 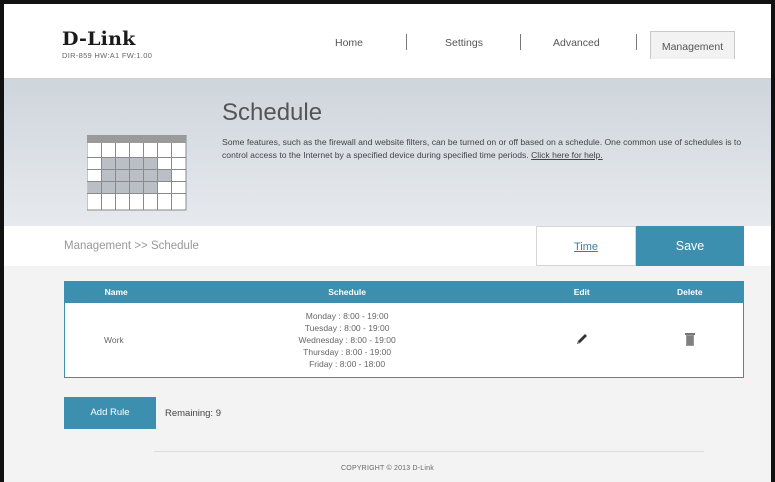 What do you see at coordinates (272, 112) in the screenshot?
I see `page-title: Schedule` at bounding box center [272, 112].